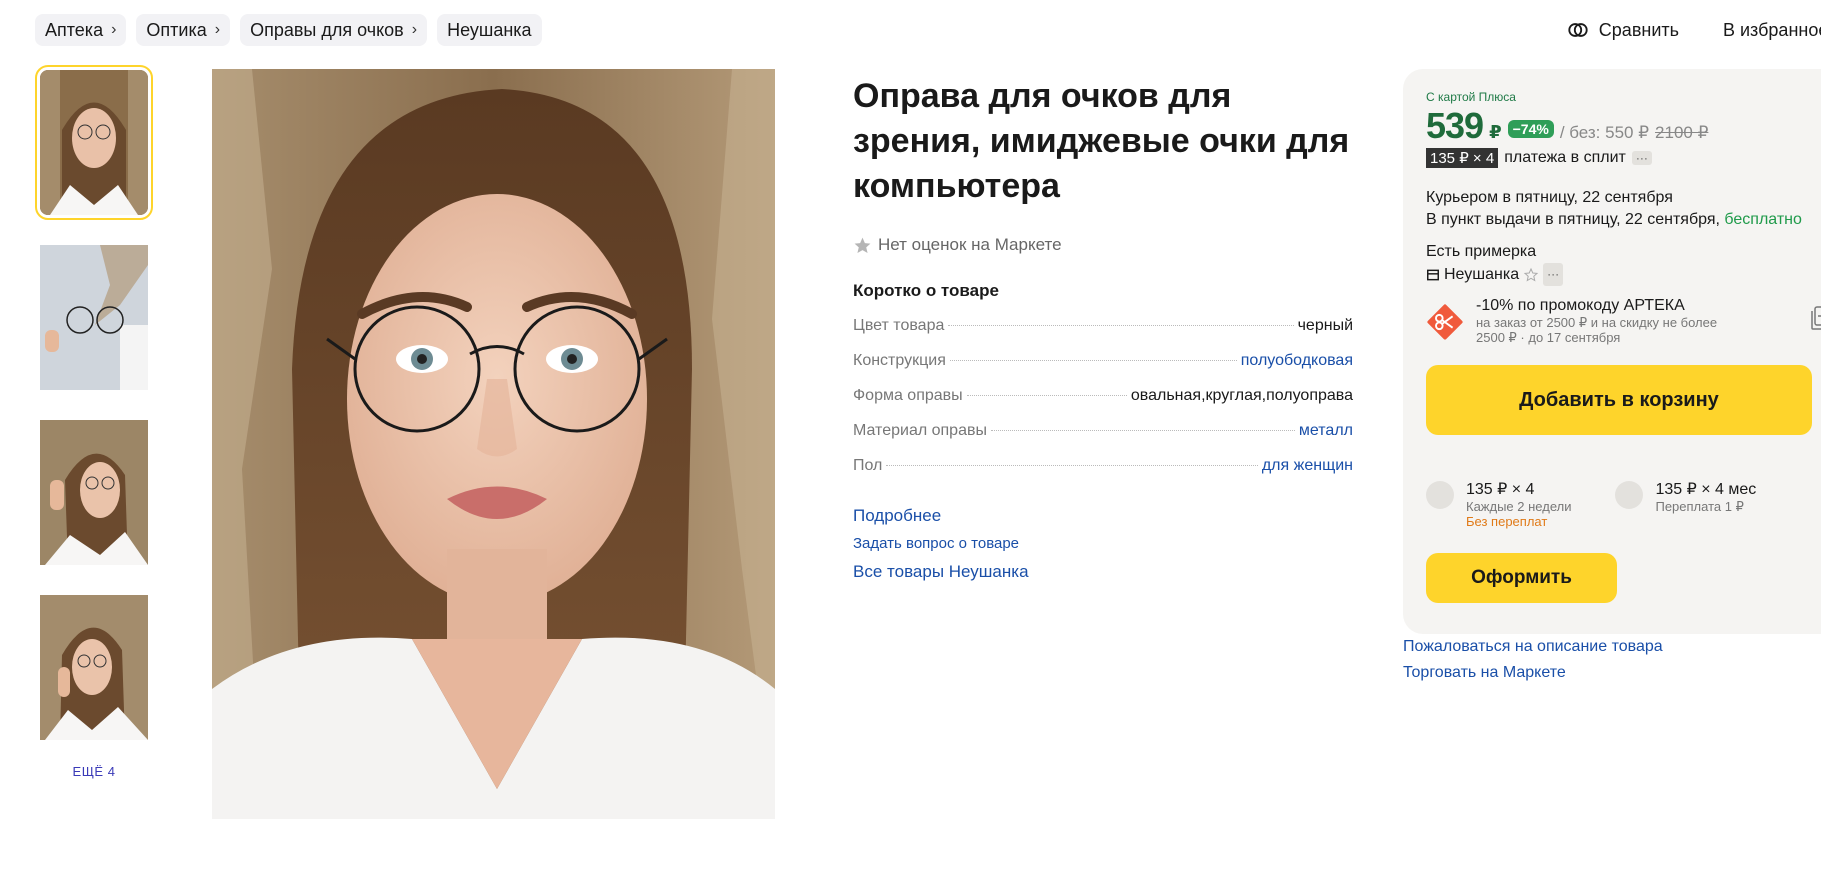 The image size is (1821, 872). What do you see at coordinates (1103, 334) in the screenshot?
I see `spec-row-color: Цвет товара черный` at bounding box center [1103, 334].